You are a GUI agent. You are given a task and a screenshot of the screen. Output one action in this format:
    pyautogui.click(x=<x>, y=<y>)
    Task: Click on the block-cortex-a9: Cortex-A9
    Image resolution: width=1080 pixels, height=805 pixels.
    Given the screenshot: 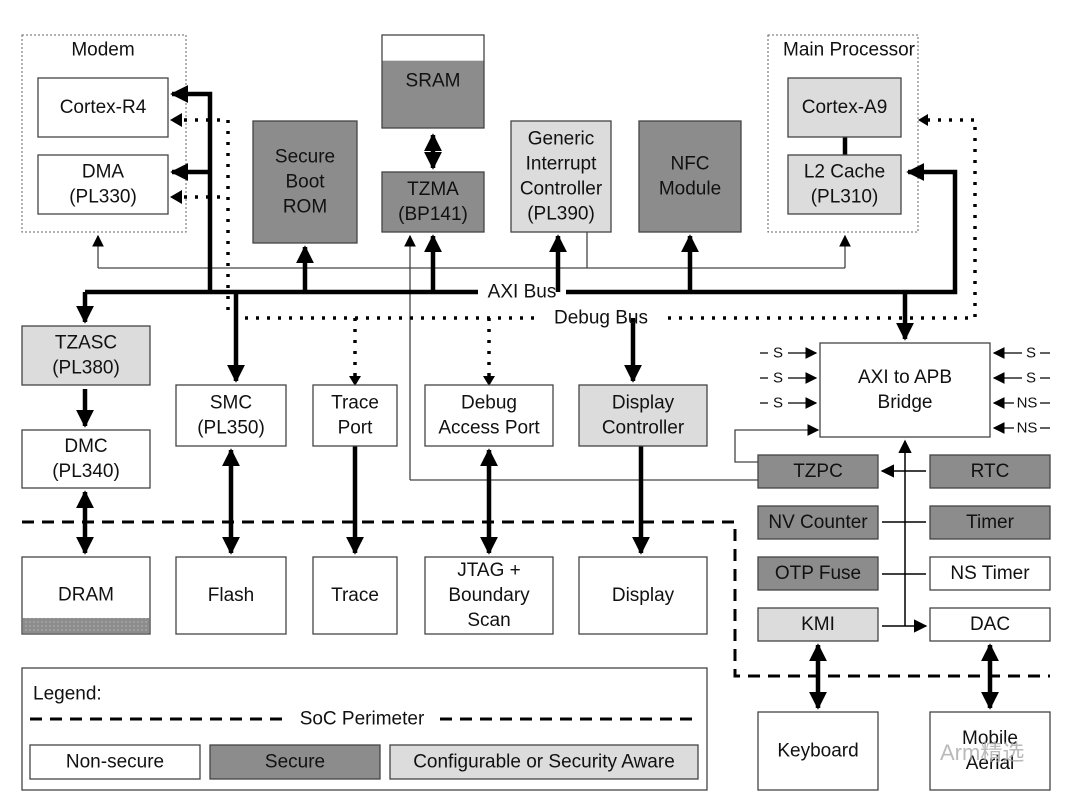 What is the action you would take?
    pyautogui.click(x=844, y=107)
    